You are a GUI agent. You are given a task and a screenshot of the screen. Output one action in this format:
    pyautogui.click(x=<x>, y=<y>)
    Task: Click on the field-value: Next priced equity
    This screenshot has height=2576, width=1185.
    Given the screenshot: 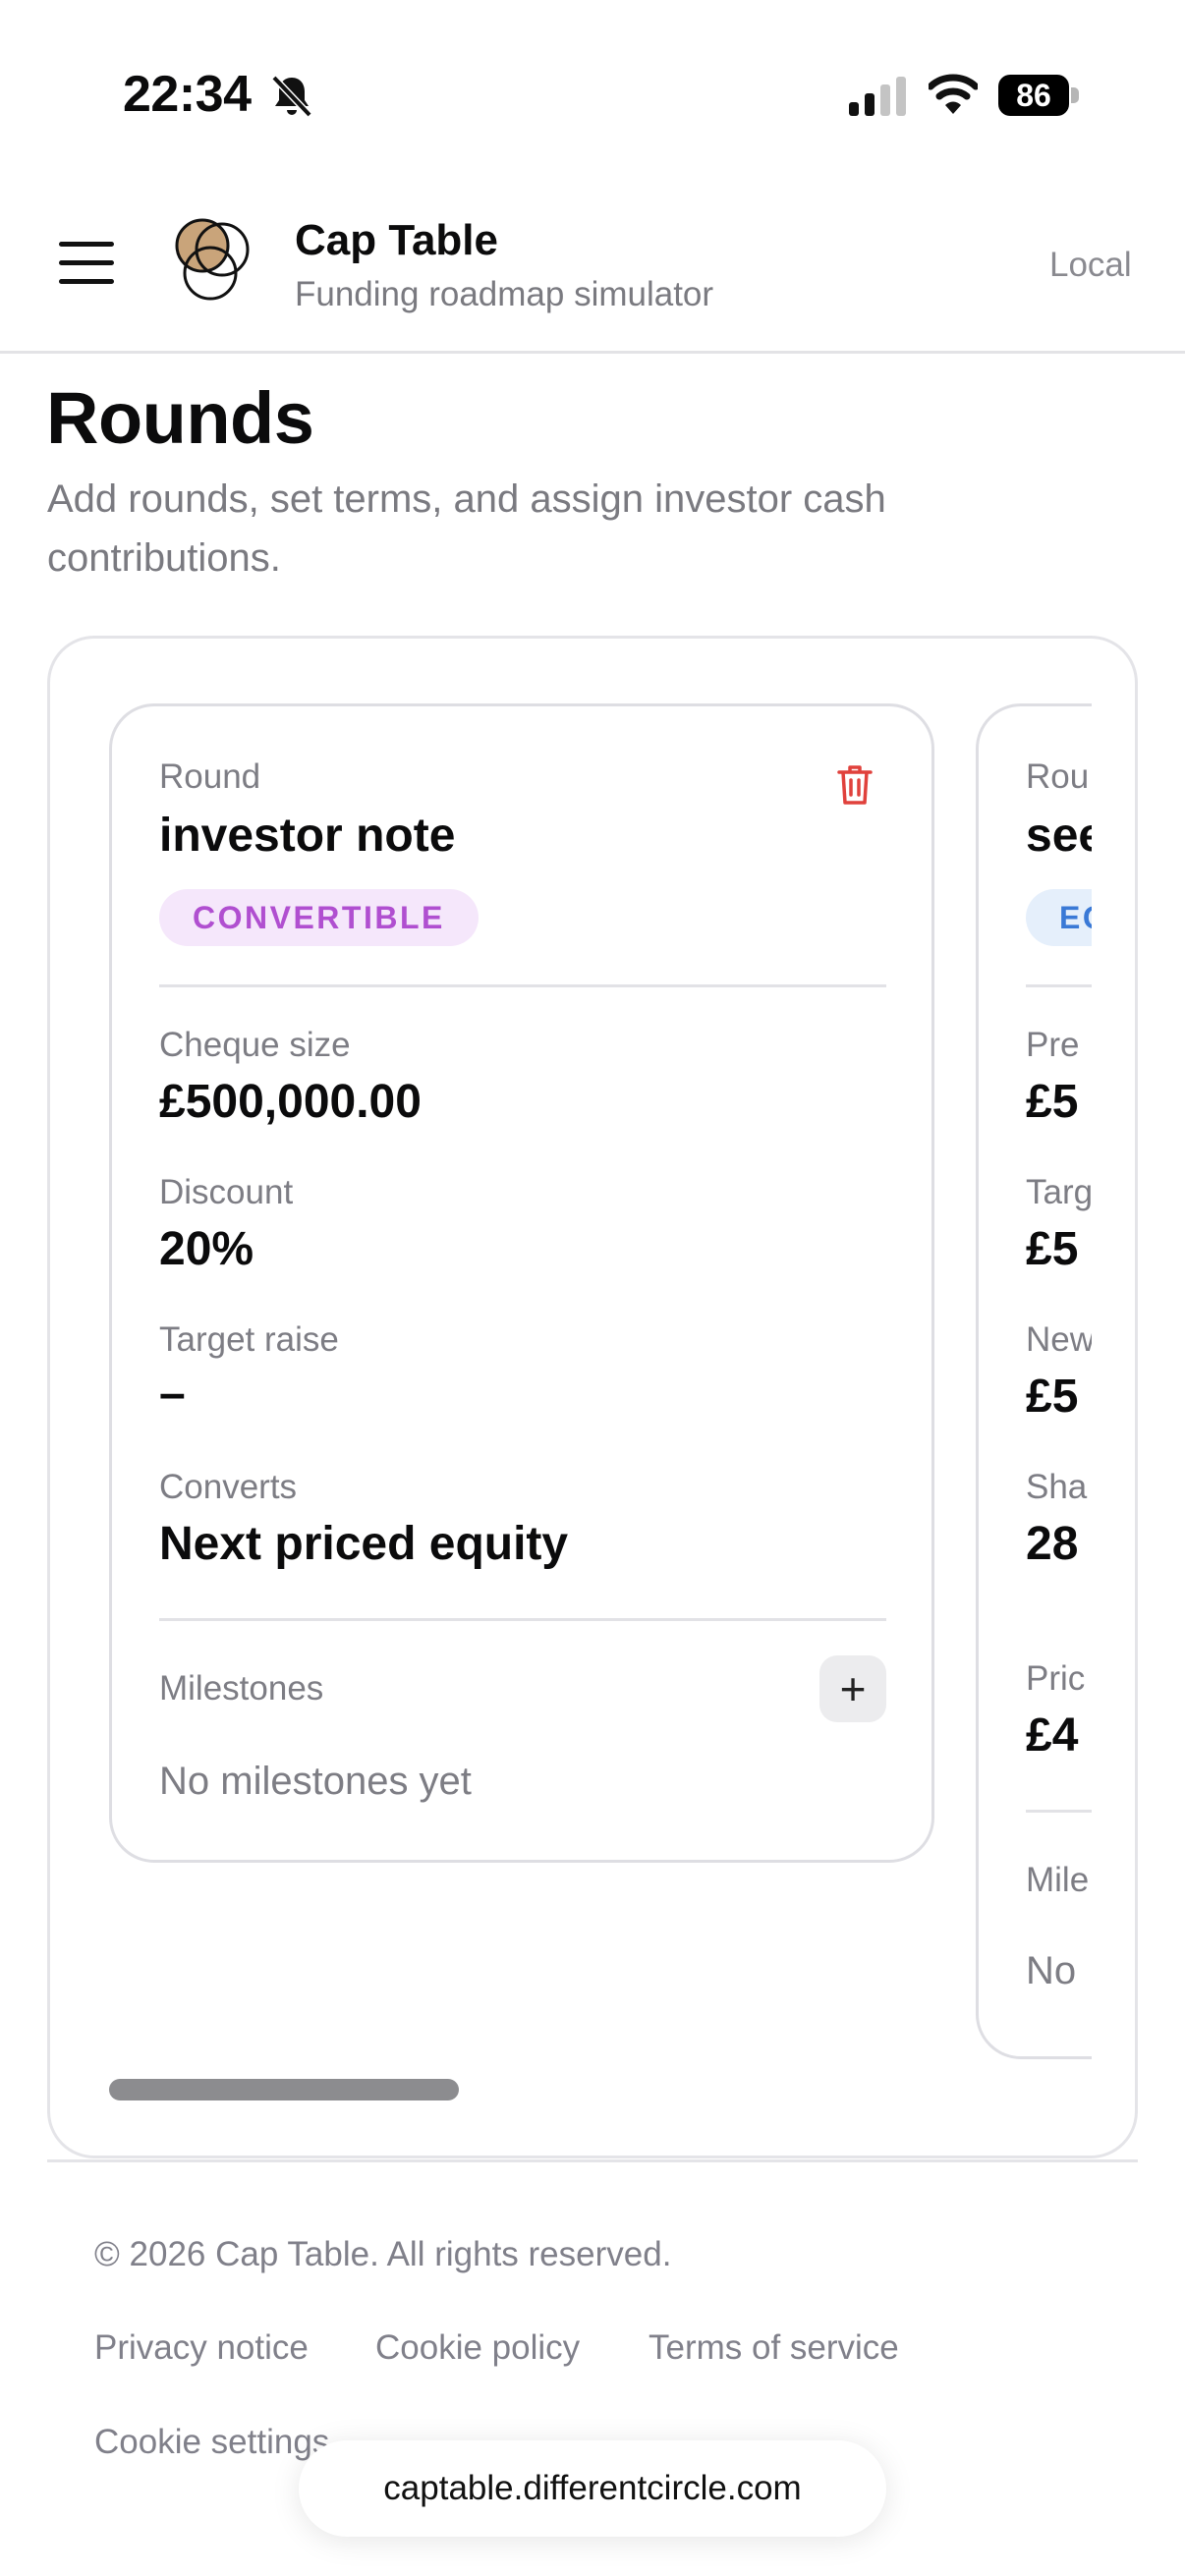 What is the action you would take?
    pyautogui.click(x=364, y=1544)
    